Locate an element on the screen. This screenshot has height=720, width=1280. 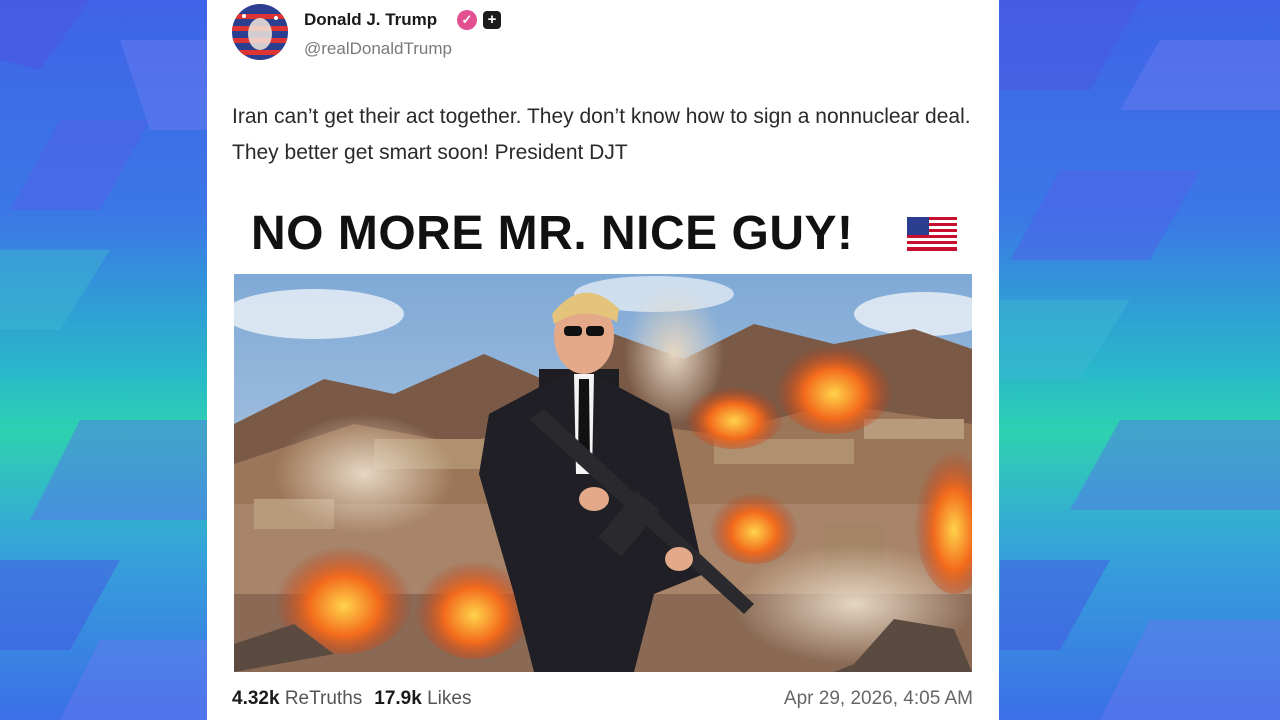
us-flag-icon is located at coordinates (932, 234).